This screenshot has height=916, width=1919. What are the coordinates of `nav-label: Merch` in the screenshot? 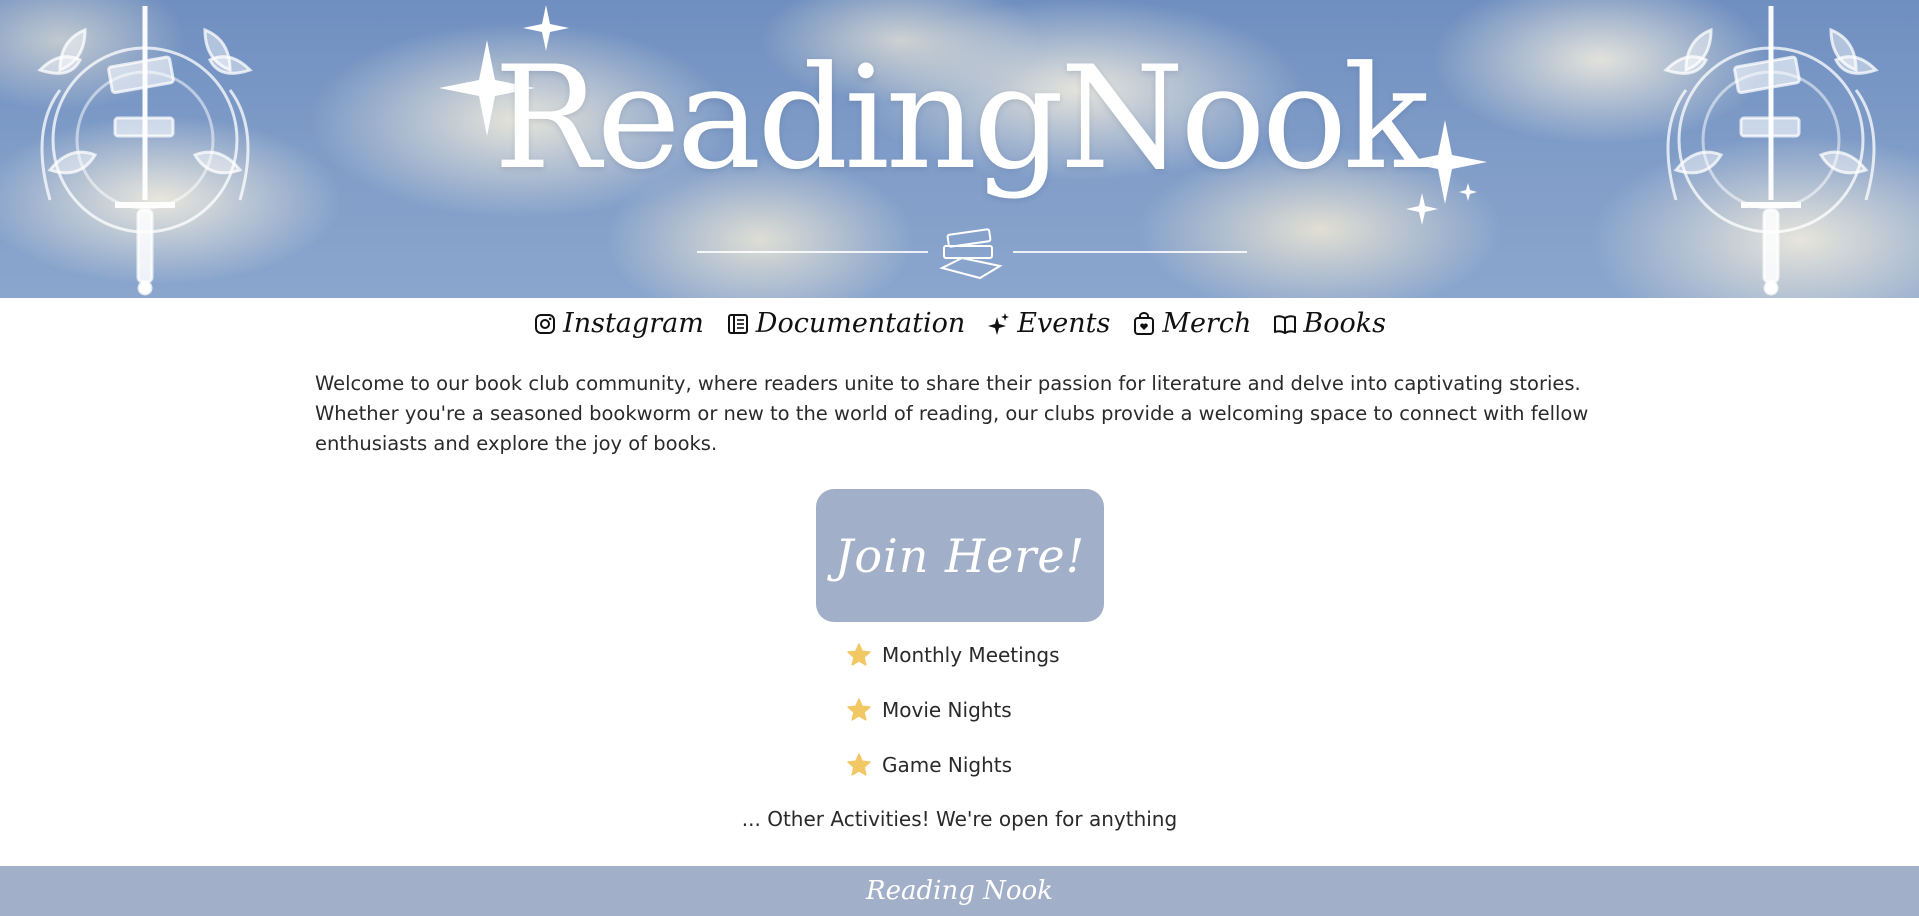 It's located at (1207, 323).